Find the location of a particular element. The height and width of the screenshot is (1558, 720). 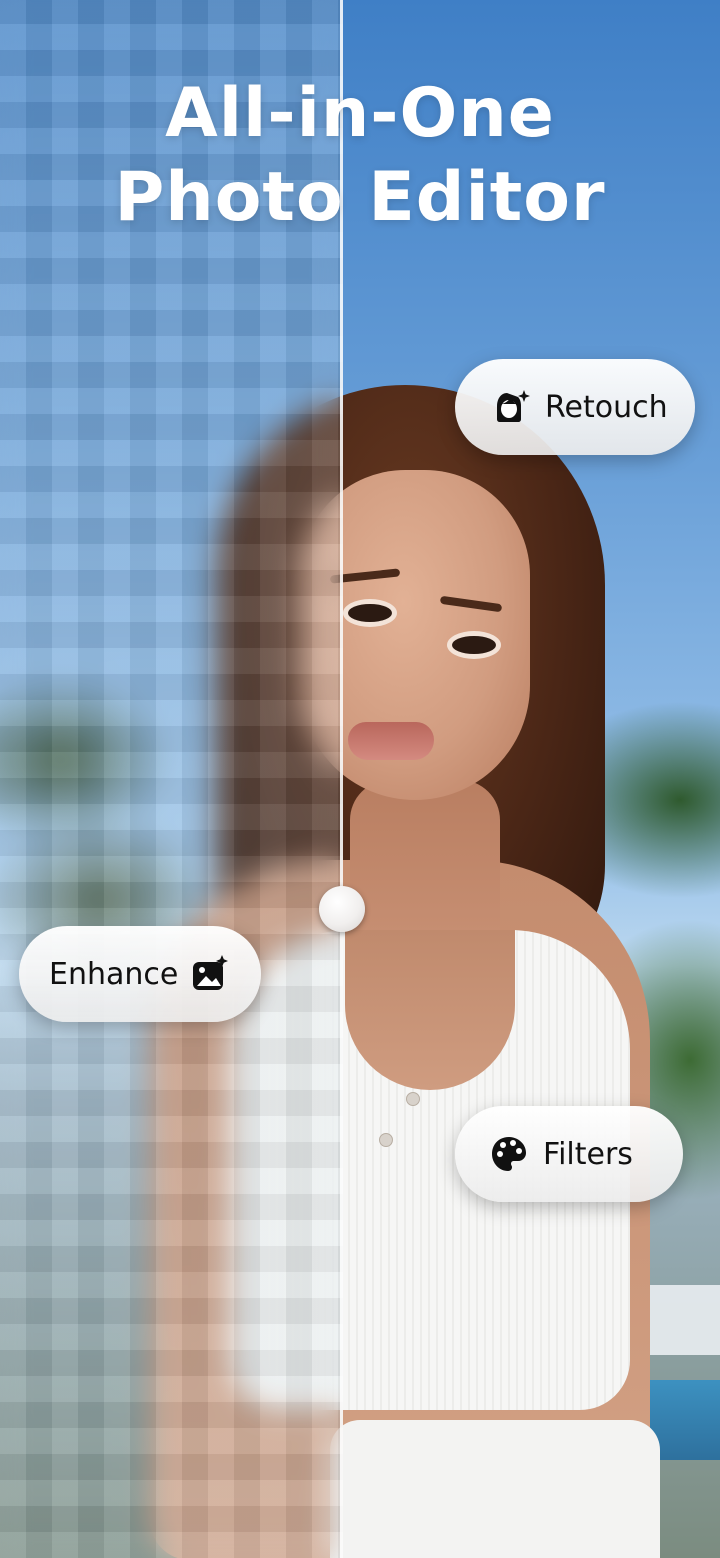

face-sparkle-icon is located at coordinates (513, 406).